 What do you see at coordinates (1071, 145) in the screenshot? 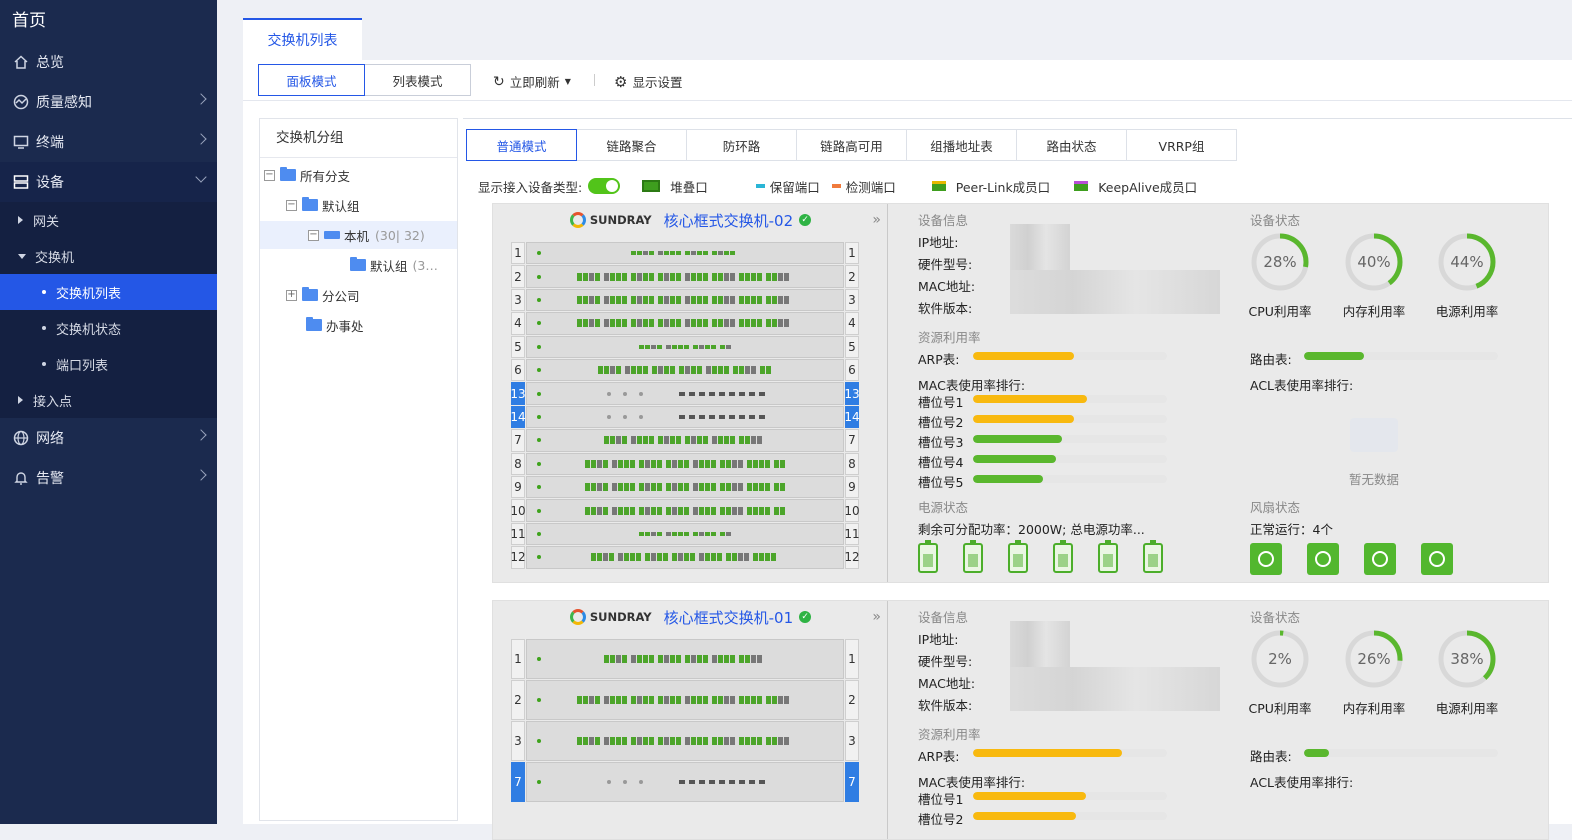
I see `tab-route-status: 路由状态` at bounding box center [1071, 145].